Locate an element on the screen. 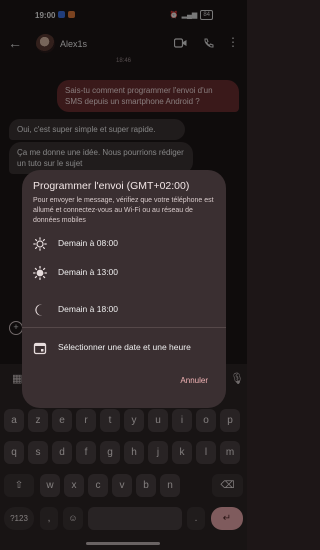  option-label: Demain à 13:00 is located at coordinates (88, 272).